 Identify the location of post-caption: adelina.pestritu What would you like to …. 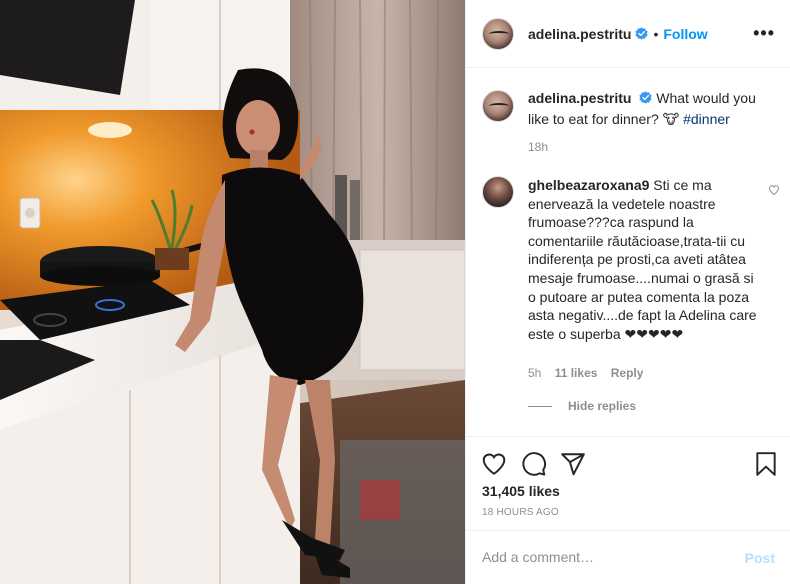
(629, 109).